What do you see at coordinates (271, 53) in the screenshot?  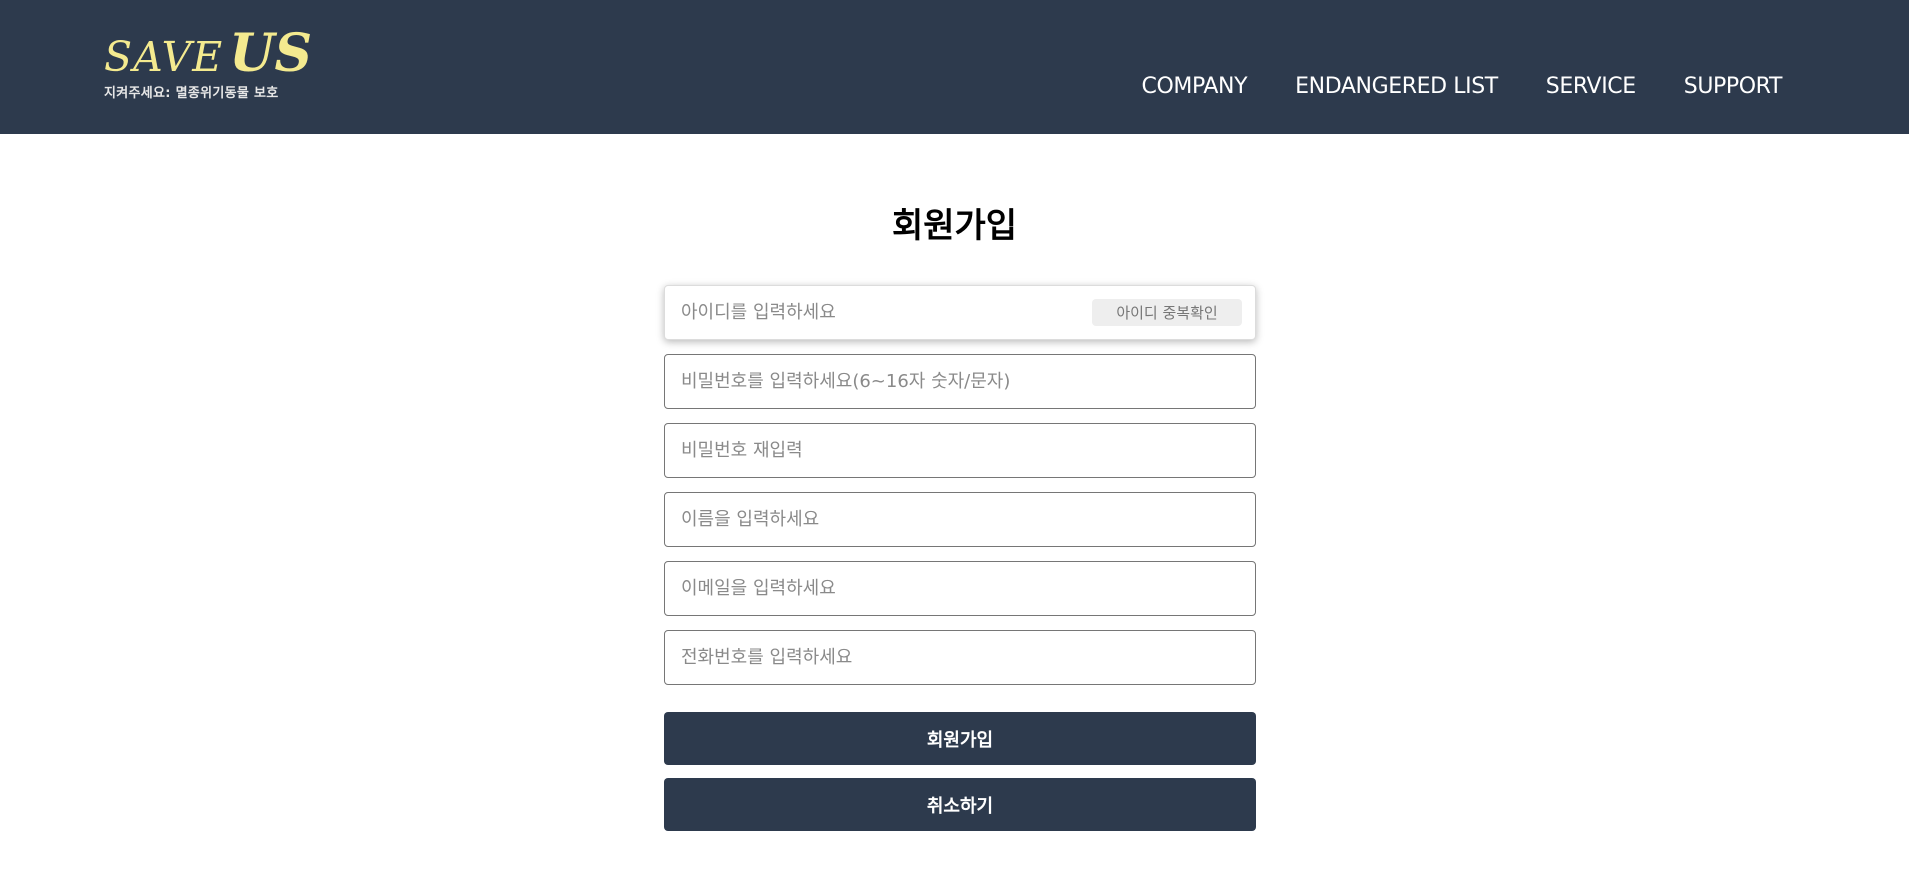 I see `logo-us-text: US` at bounding box center [271, 53].